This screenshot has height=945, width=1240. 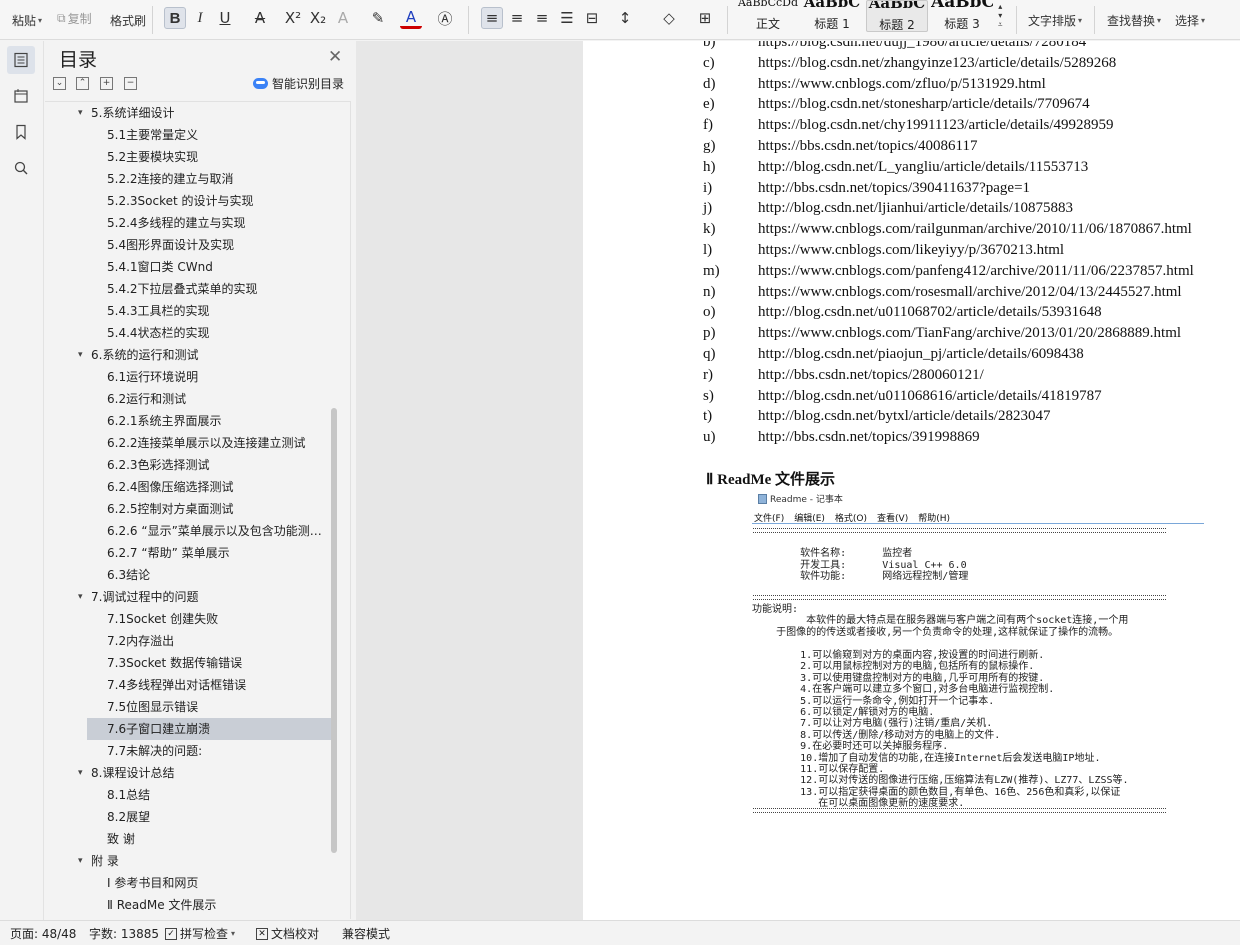 What do you see at coordinates (188, 245) in the screenshot?
I see `toc-item: 5.4图形界面设计及实现` at bounding box center [188, 245].